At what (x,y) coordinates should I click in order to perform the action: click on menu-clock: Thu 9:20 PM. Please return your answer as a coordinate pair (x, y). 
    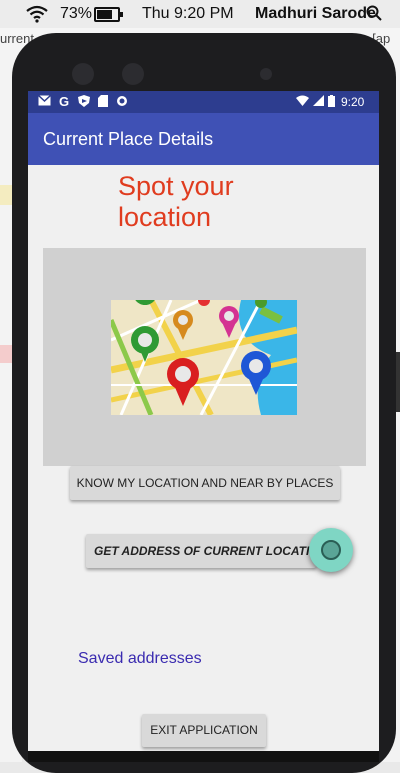
    Looking at the image, I should click on (188, 14).